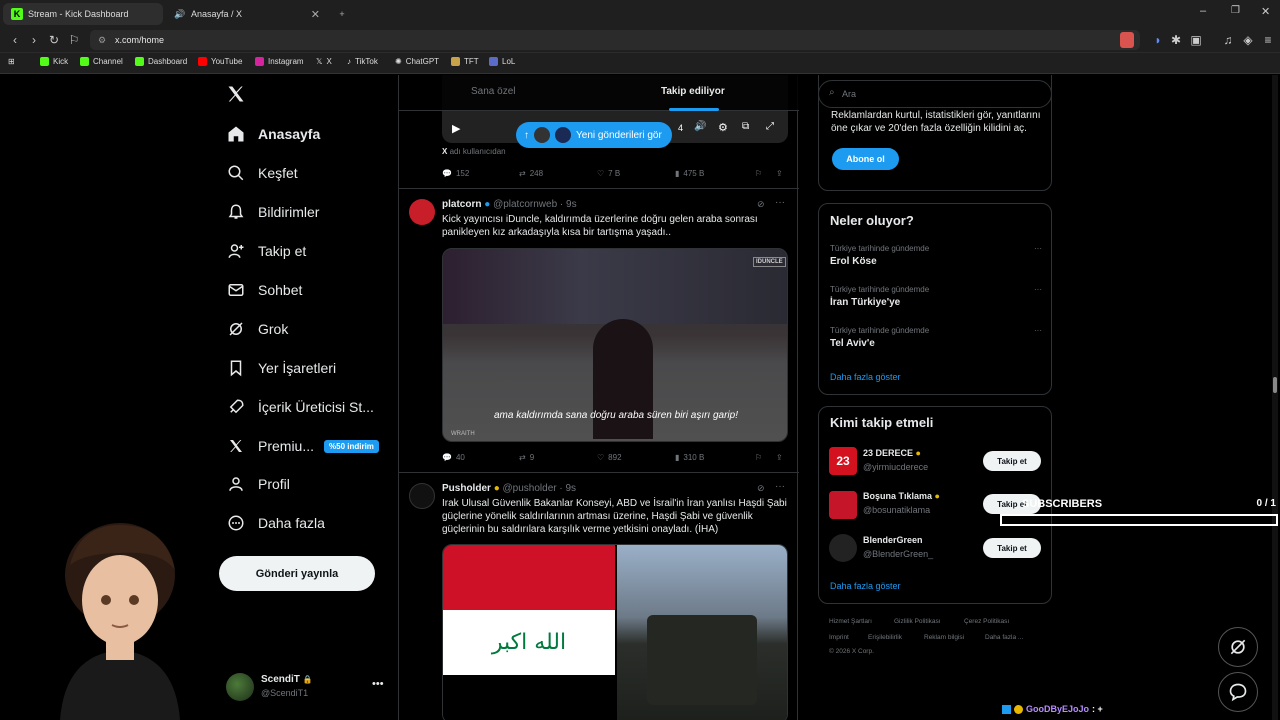 The height and width of the screenshot is (720, 1280). Describe the element at coordinates (1196, 40) in the screenshot. I see `sidebar-icon: ▣` at that location.